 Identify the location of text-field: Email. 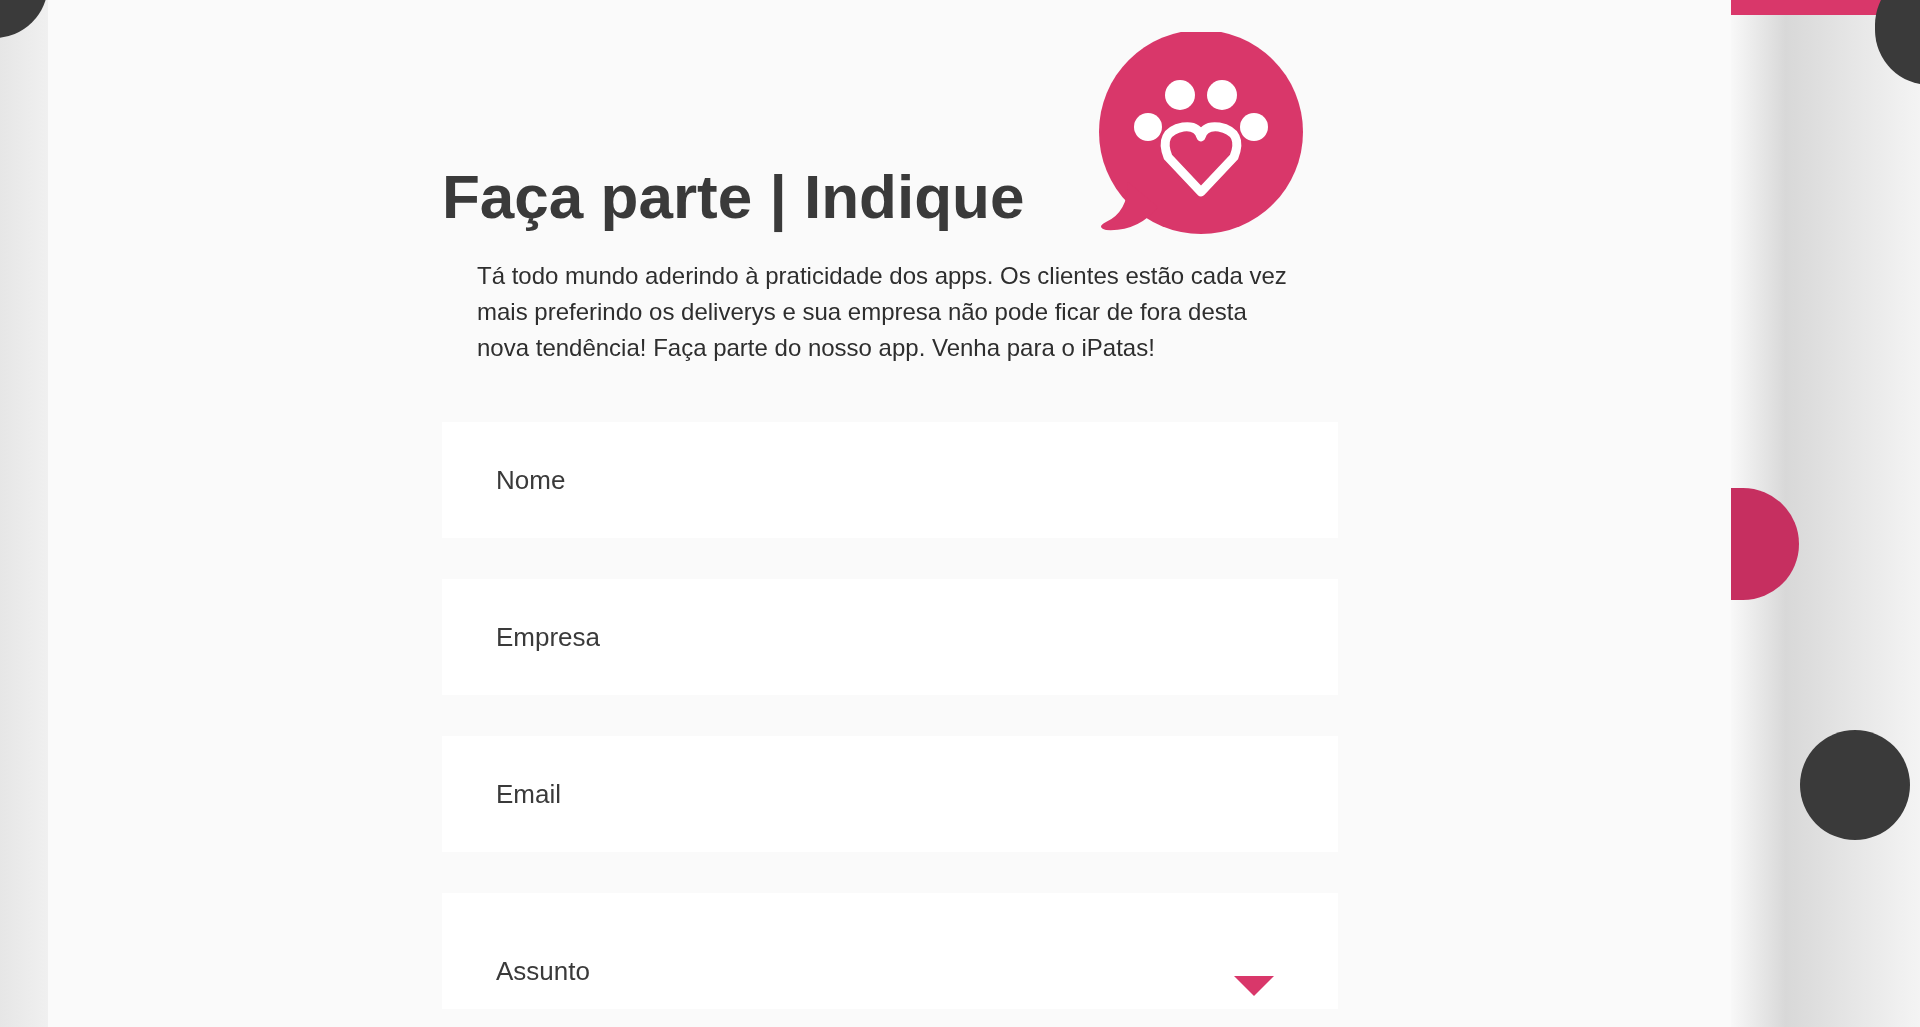
(890, 794).